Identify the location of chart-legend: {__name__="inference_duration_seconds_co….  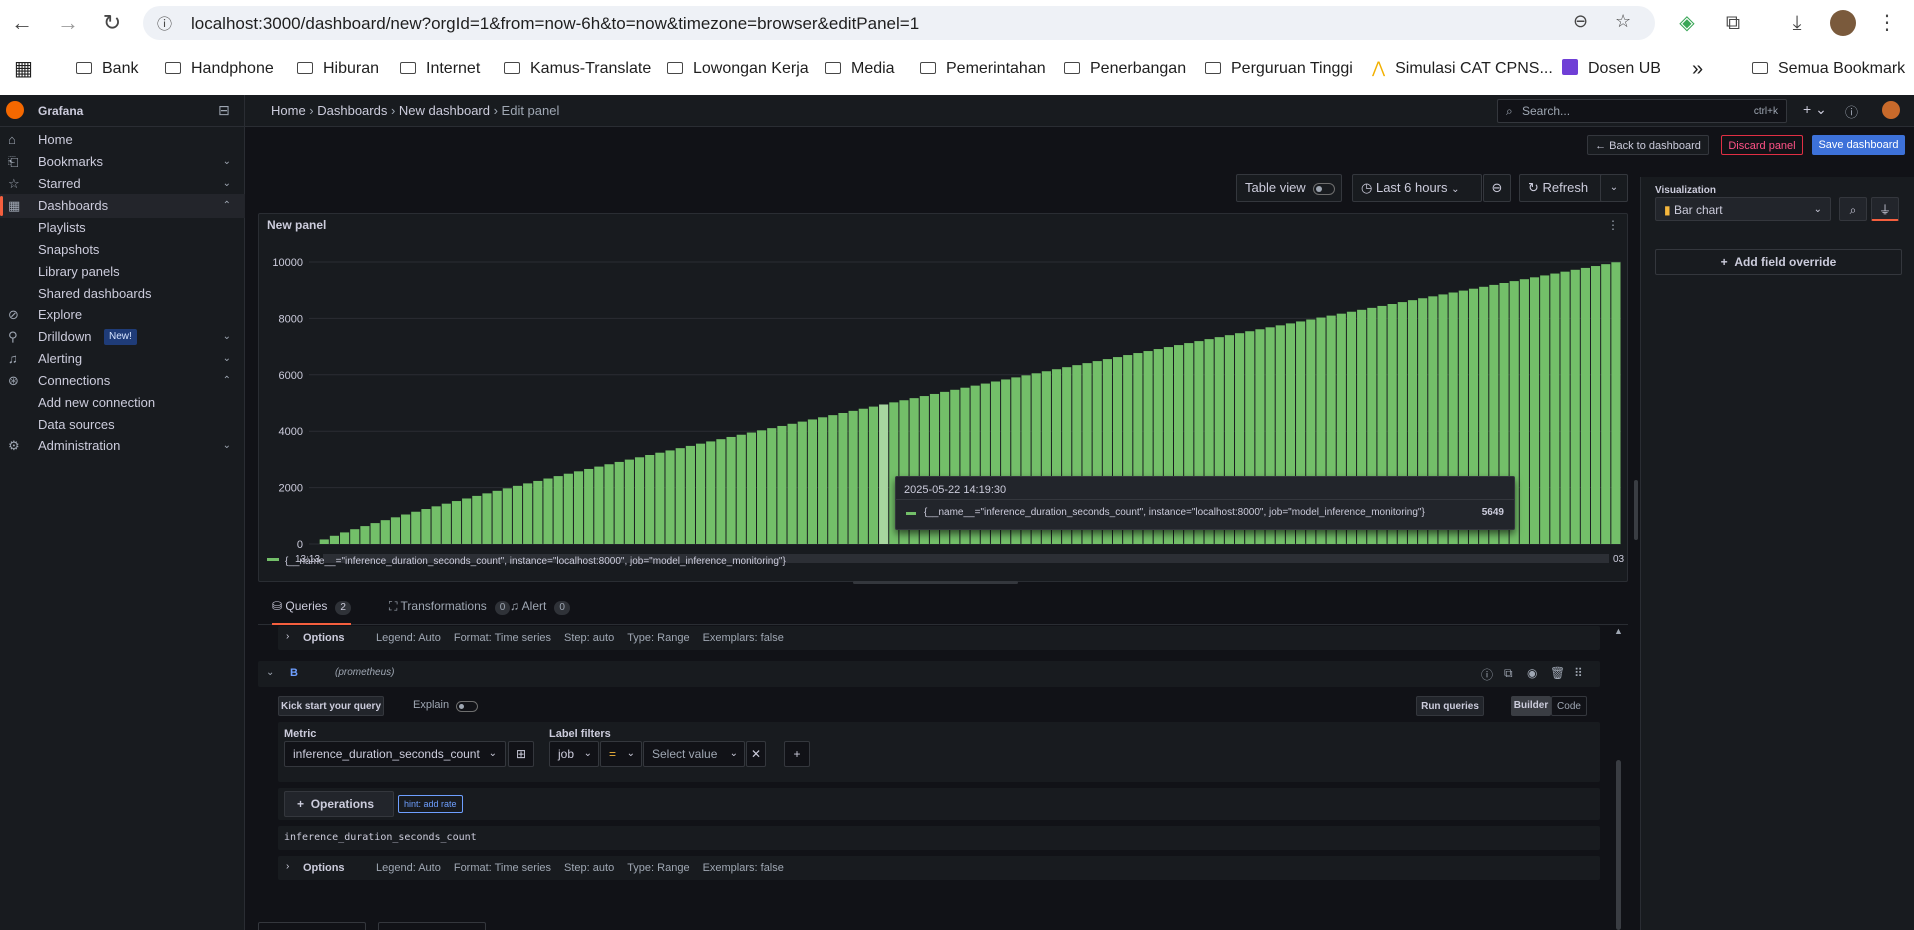
(526, 561).